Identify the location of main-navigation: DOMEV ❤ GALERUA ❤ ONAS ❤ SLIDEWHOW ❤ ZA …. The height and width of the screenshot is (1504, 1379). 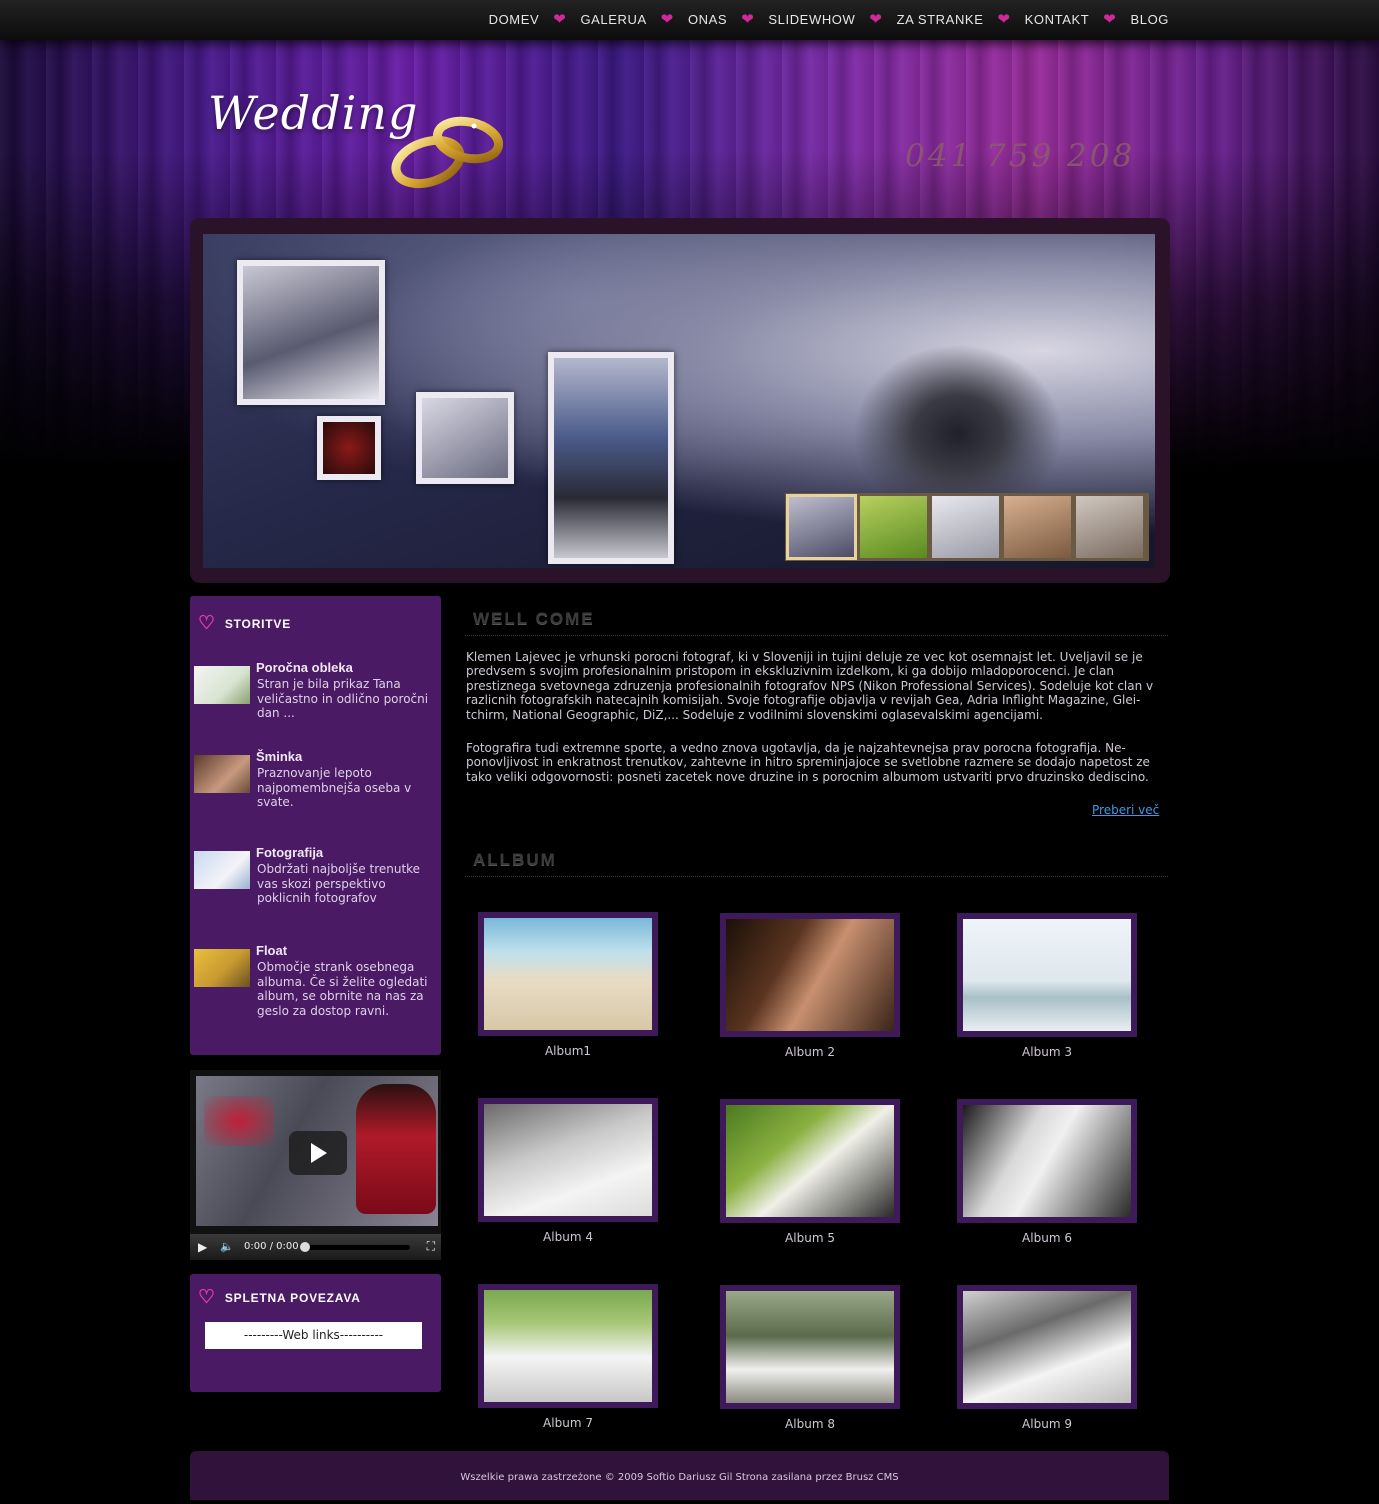
(829, 19).